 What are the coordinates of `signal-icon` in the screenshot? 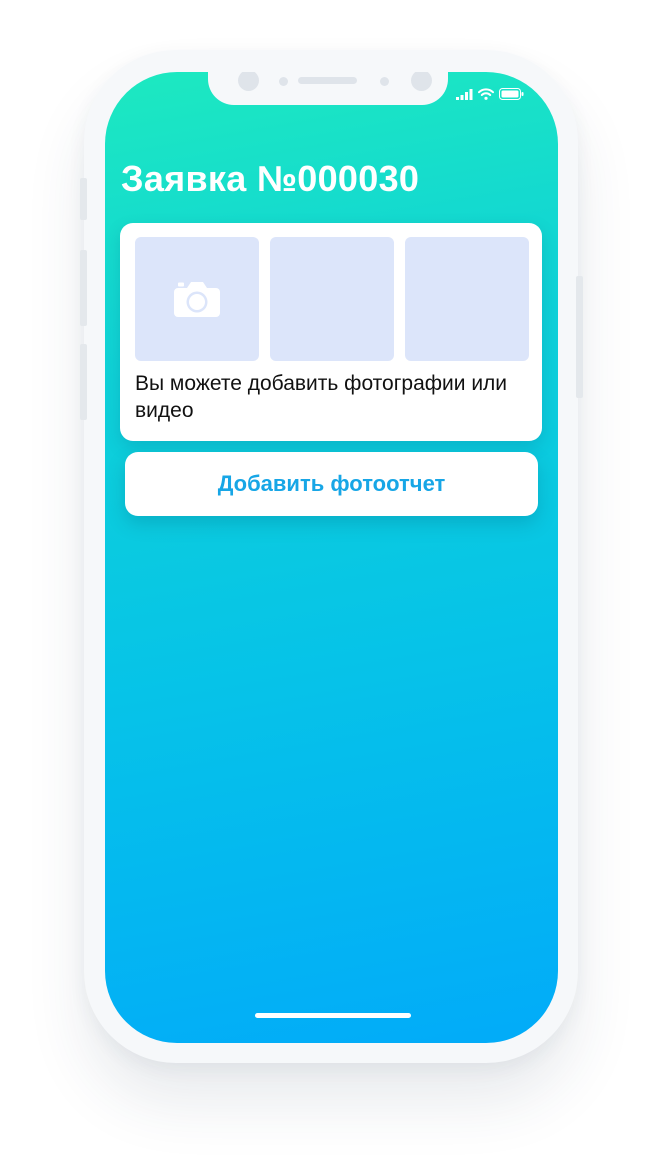 It's located at (464, 94).